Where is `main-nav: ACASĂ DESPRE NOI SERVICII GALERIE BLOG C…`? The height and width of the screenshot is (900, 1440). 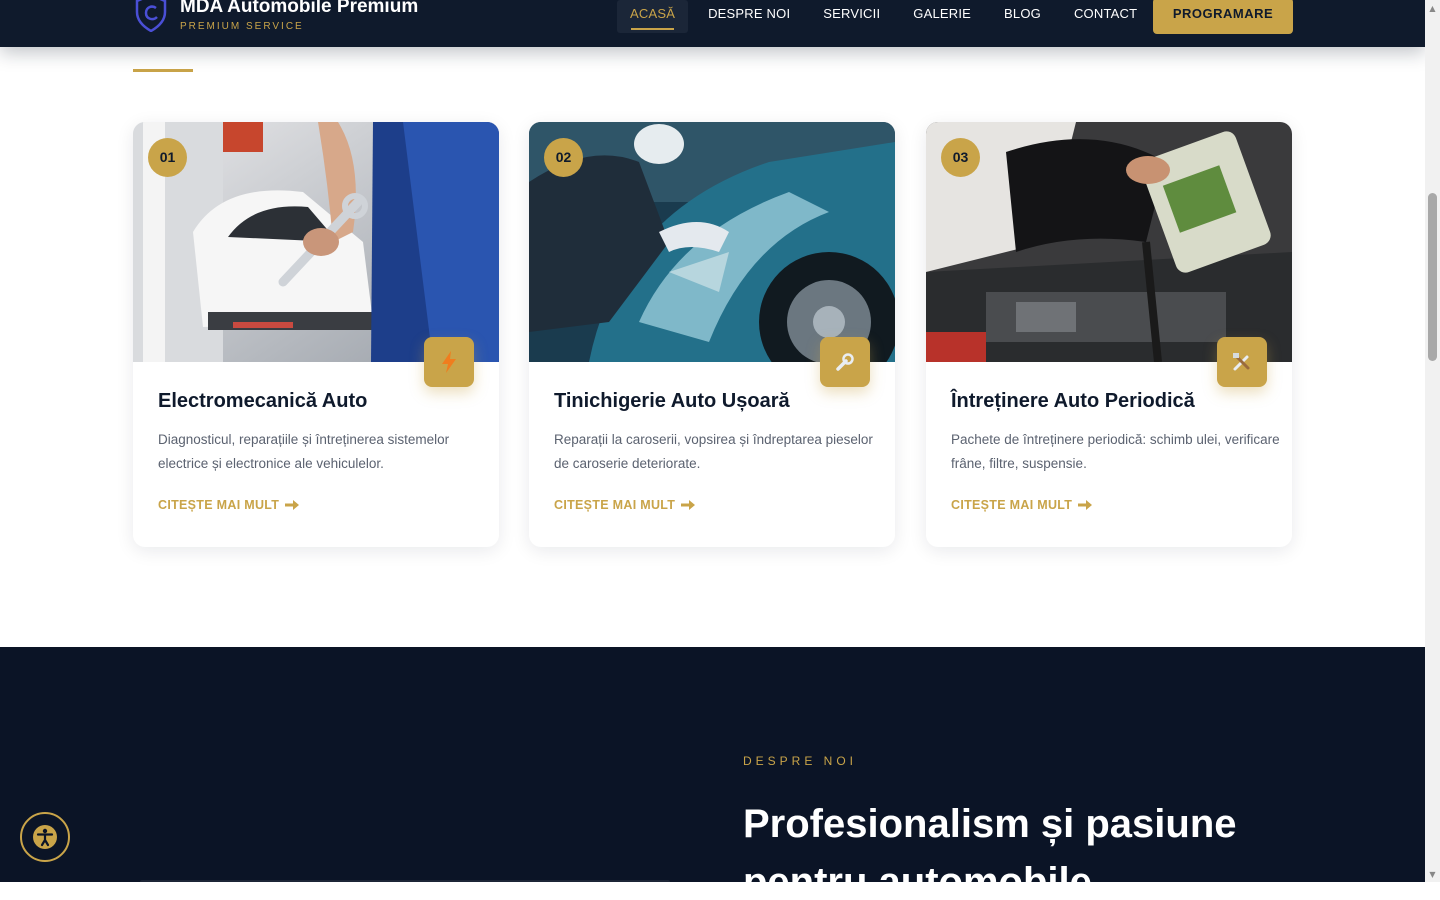 main-nav: ACASĂ DESPRE NOI SERVICII GALERIE BLOG C… is located at coordinates (887, 16).